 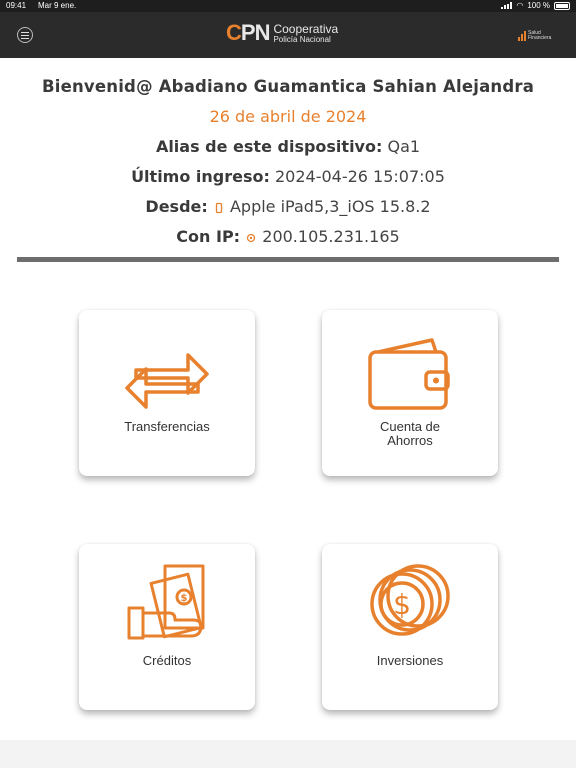 What do you see at coordinates (507, 5) in the screenshot?
I see `signal-icon` at bounding box center [507, 5].